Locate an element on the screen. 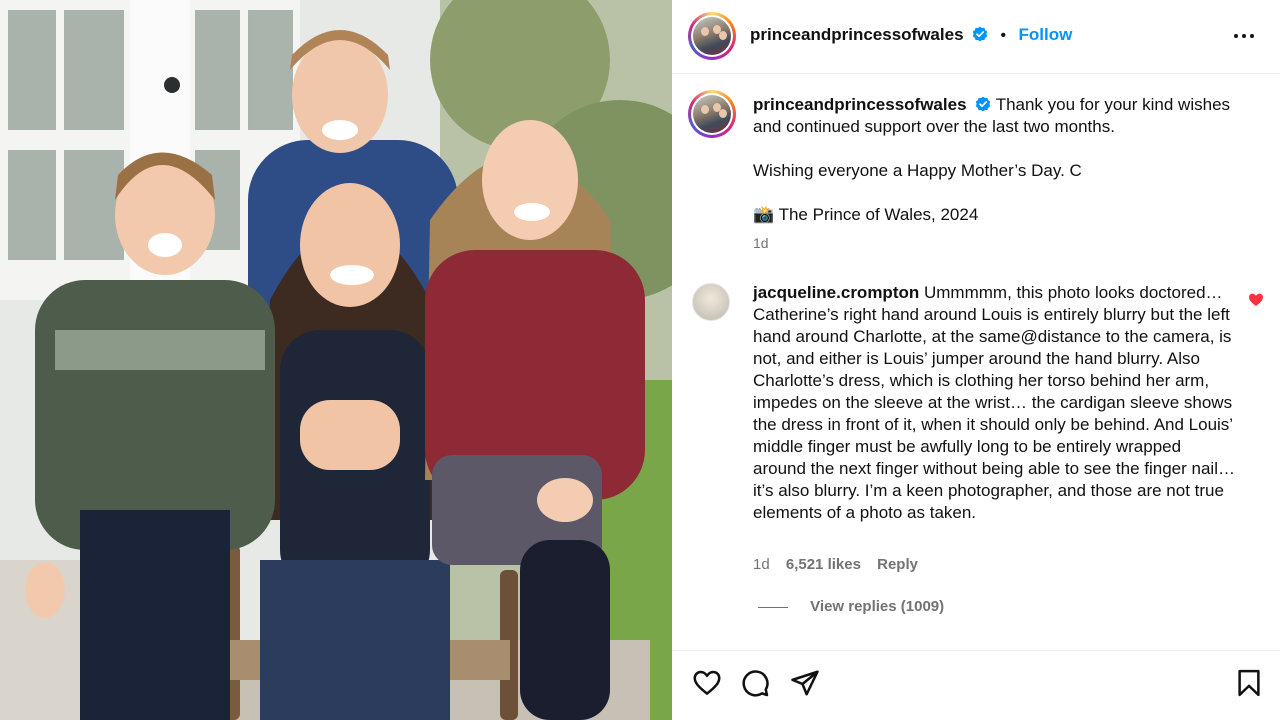  comment-likes: 6,521 likes is located at coordinates (823, 564).